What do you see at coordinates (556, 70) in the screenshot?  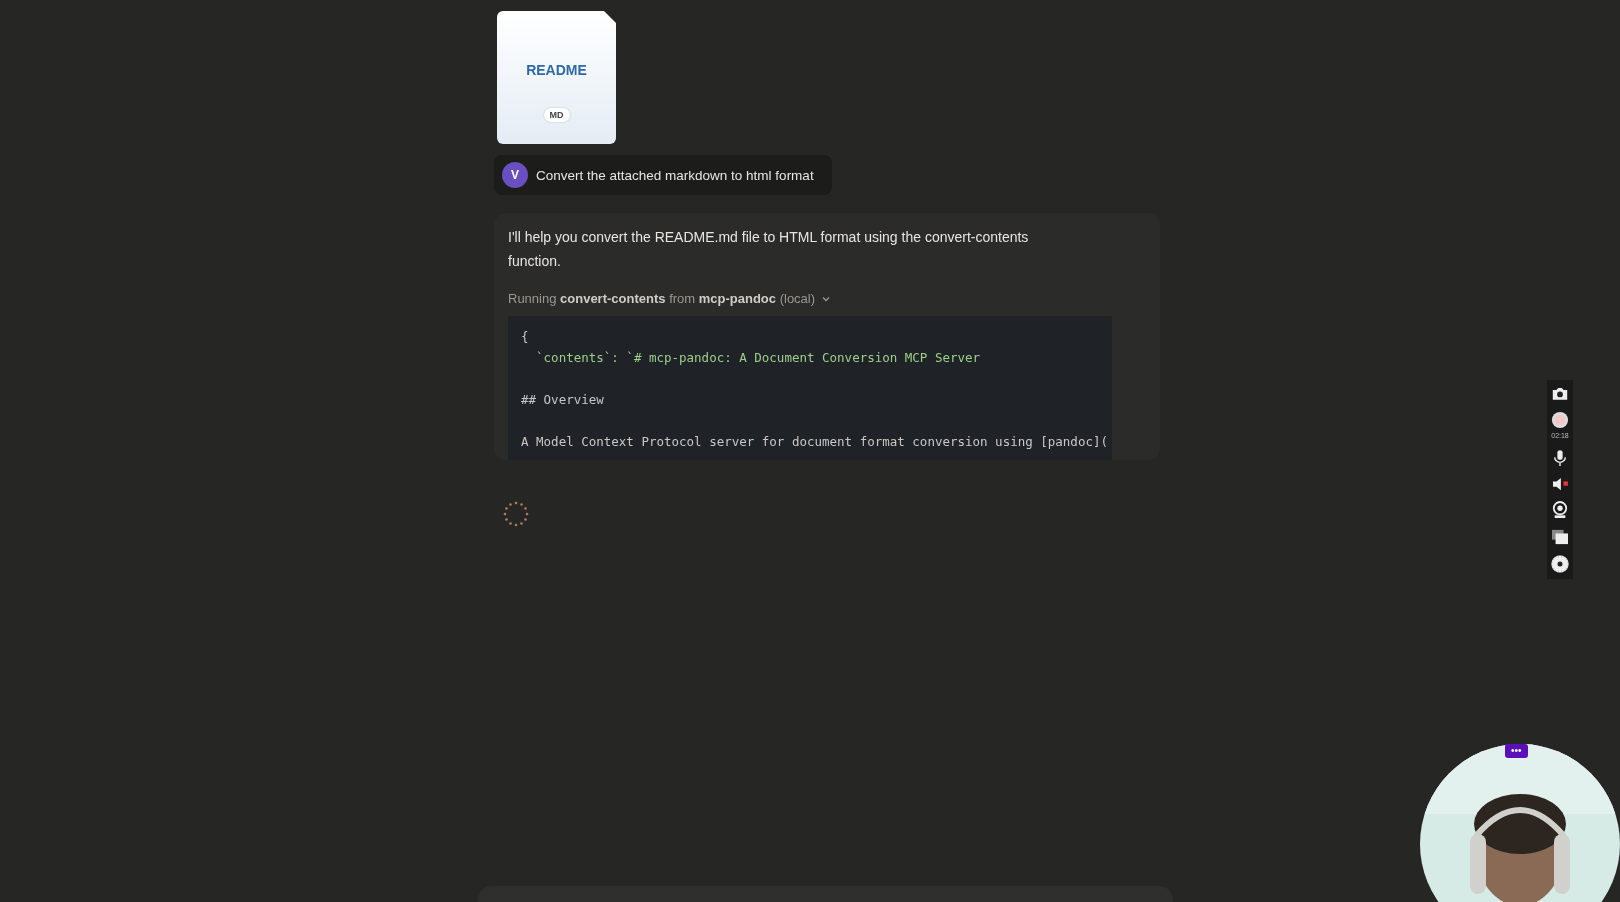 I see `file-name: README` at bounding box center [556, 70].